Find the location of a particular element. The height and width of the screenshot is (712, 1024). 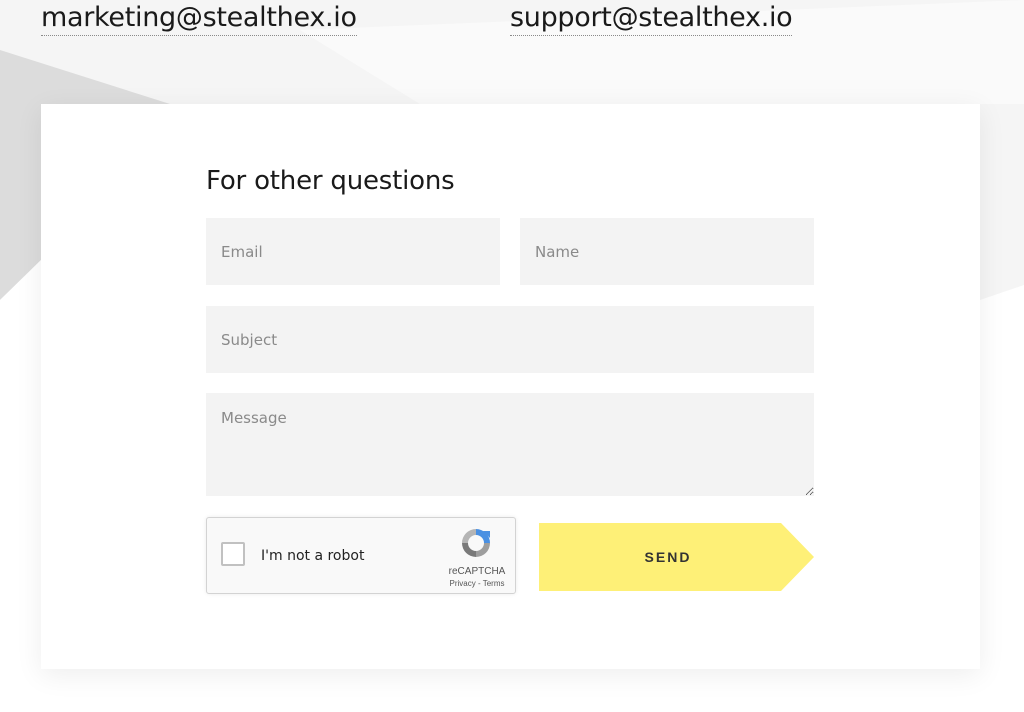

recaptcha-logo-icon is located at coordinates (476, 543).